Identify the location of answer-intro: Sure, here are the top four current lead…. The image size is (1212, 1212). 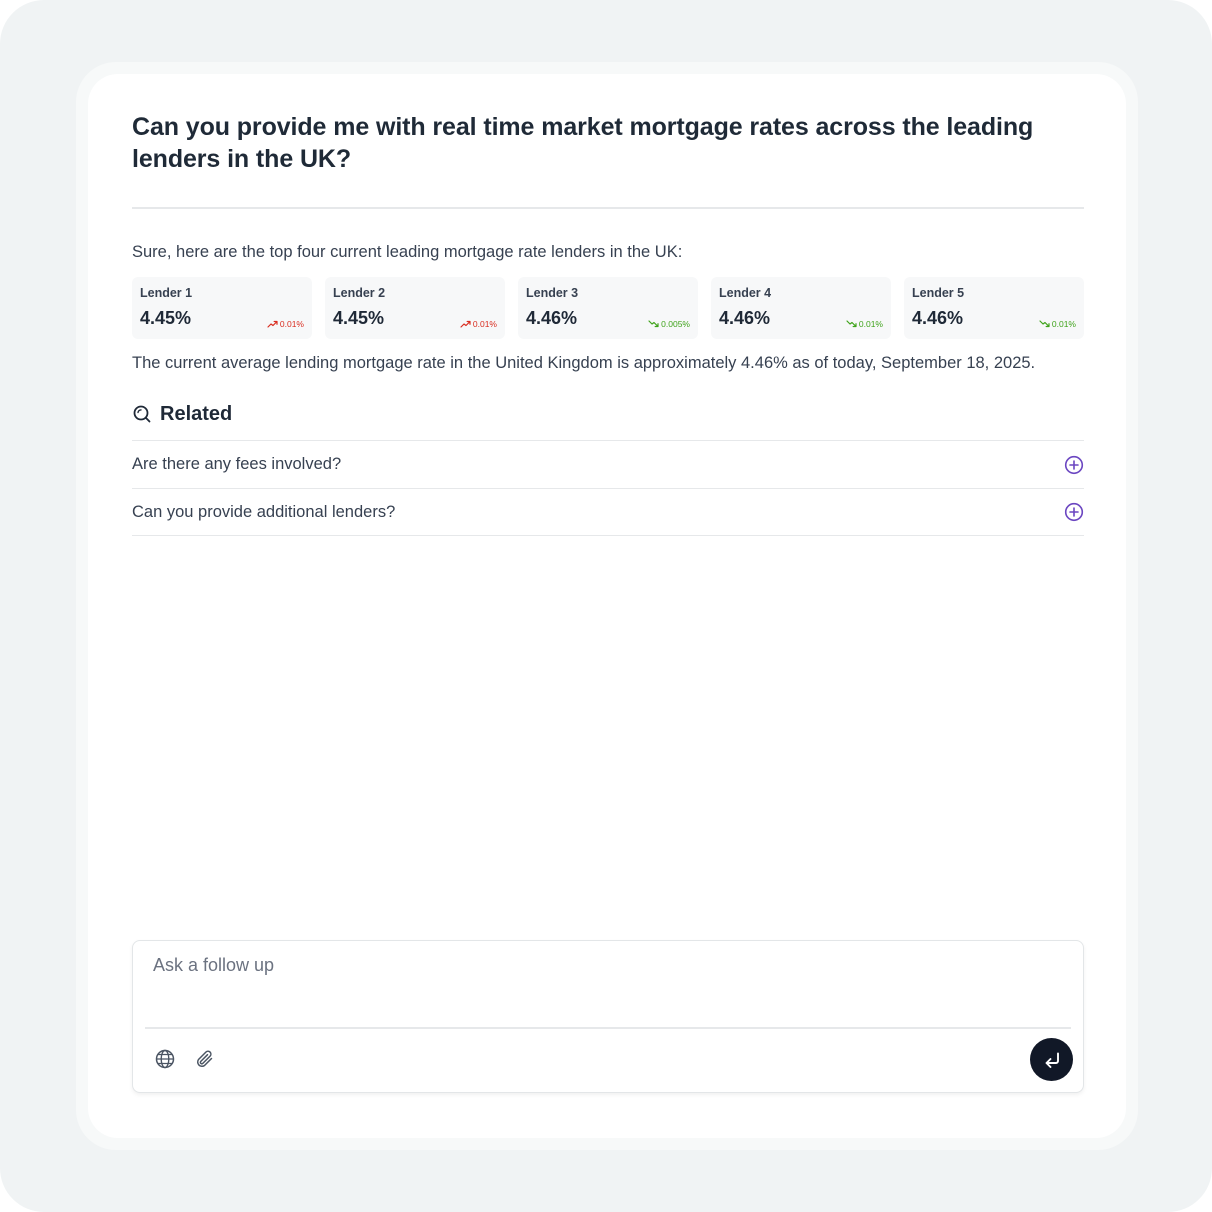
(407, 252).